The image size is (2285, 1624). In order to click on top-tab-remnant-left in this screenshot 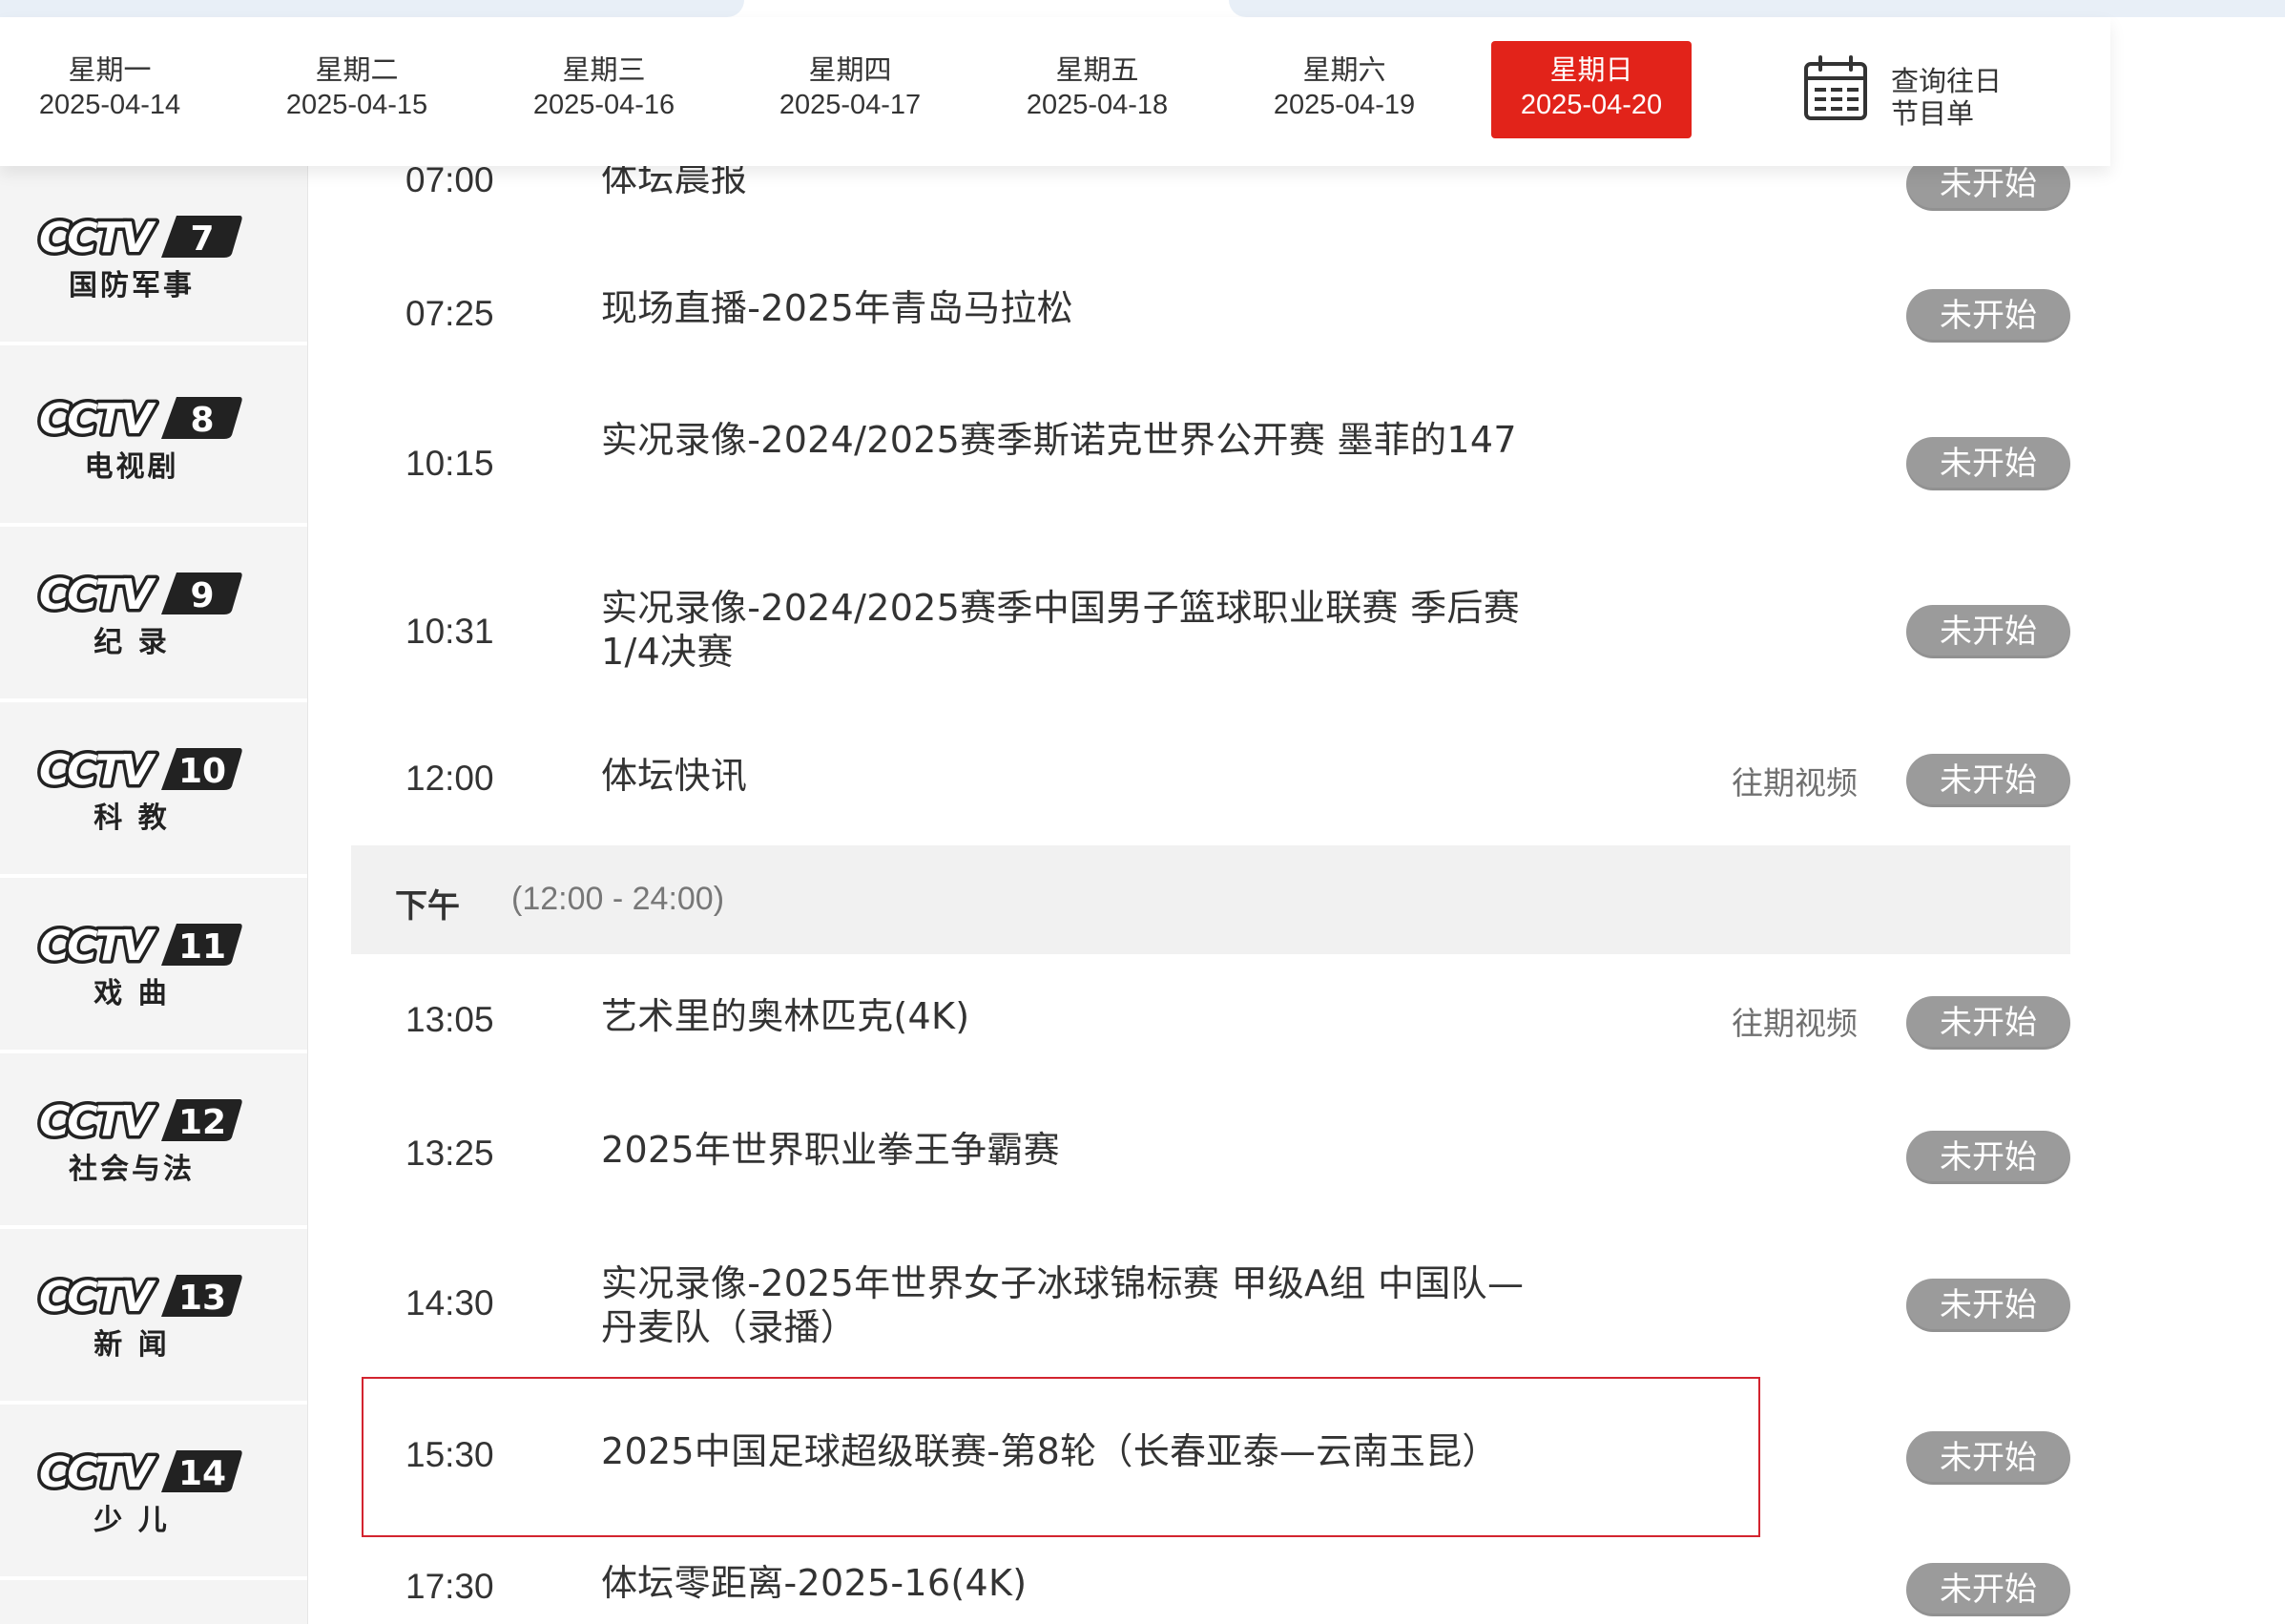, I will do `click(372, 8)`.